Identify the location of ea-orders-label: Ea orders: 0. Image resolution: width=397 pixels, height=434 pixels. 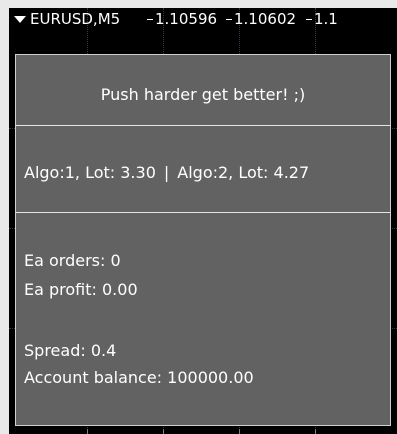
(72, 260).